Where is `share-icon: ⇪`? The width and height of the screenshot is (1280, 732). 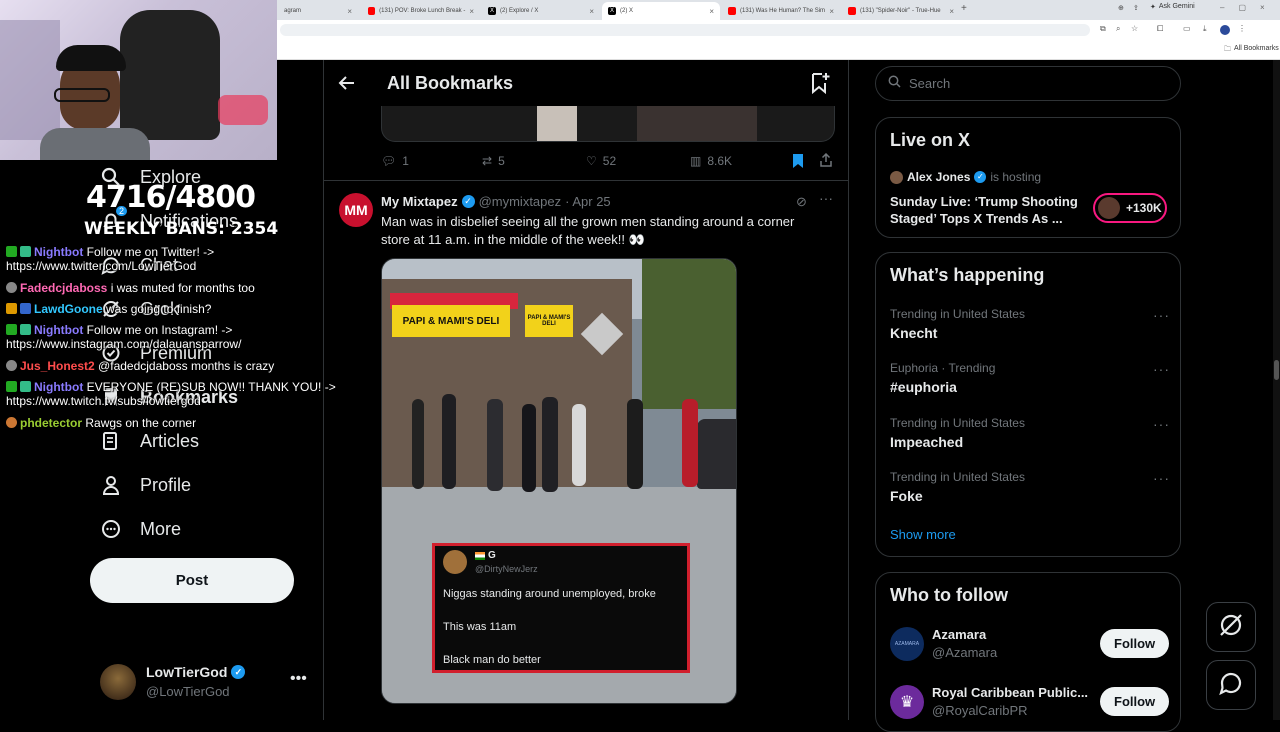
share-icon: ⇪ is located at coordinates (1136, 8).